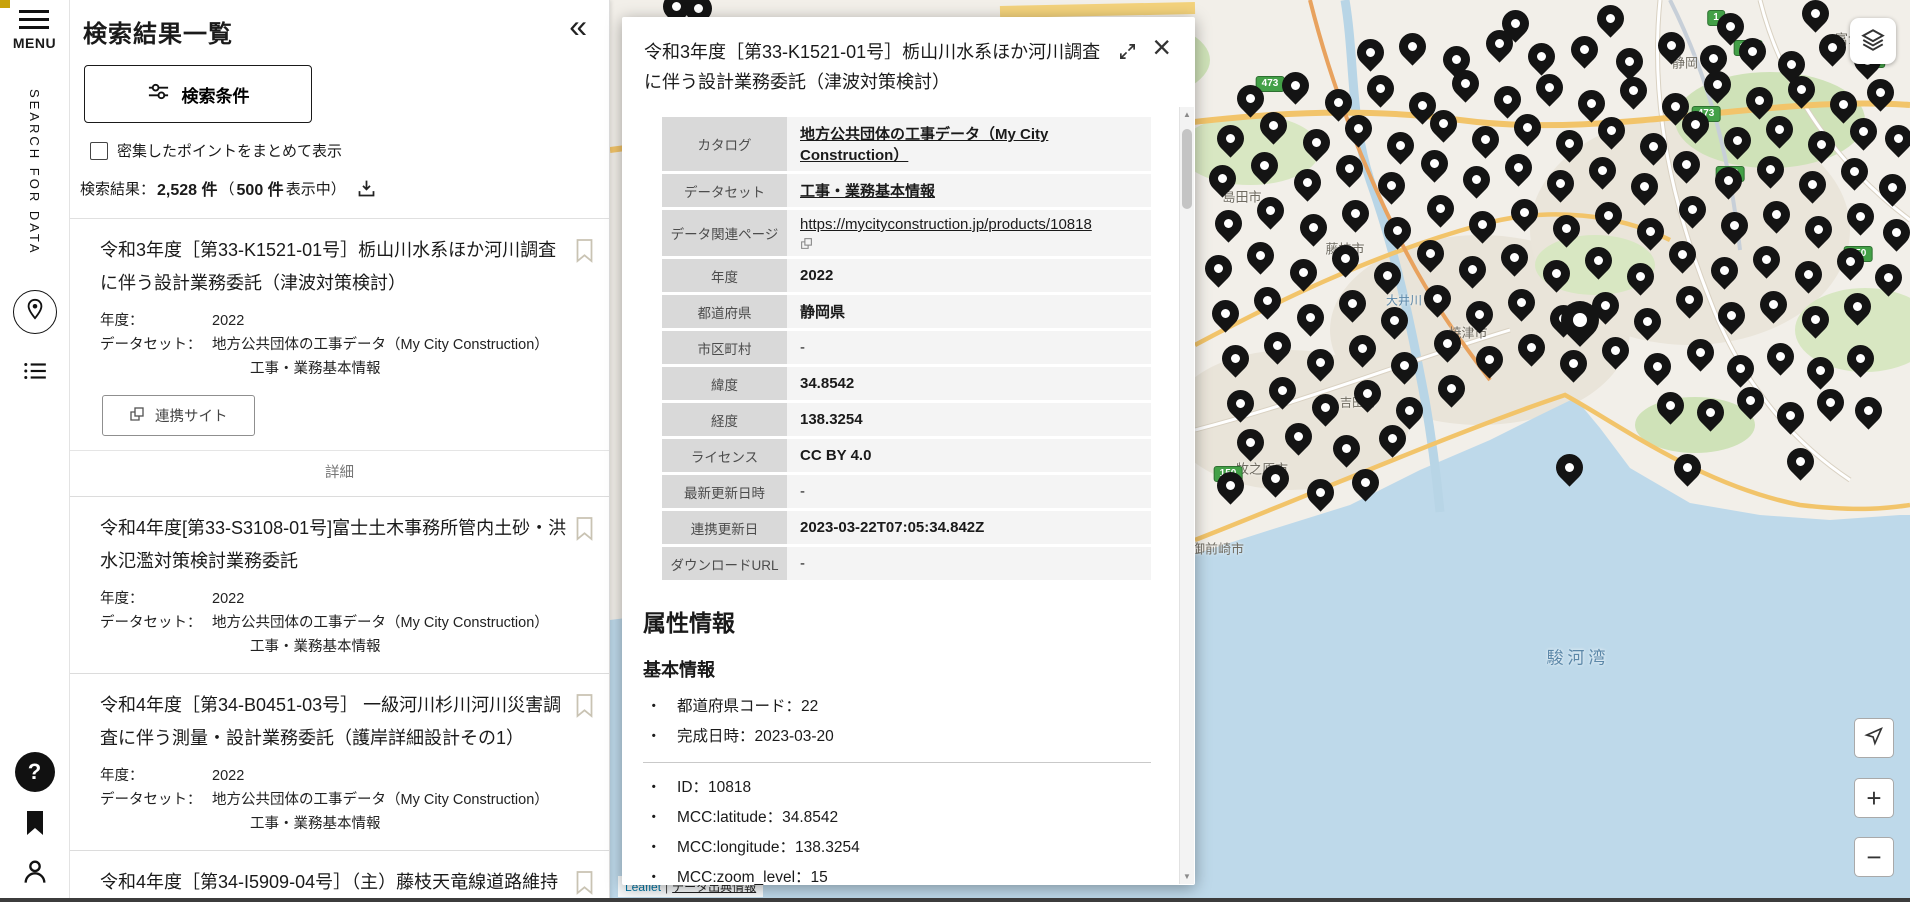  I want to click on menu-label: MENU, so click(34, 43).